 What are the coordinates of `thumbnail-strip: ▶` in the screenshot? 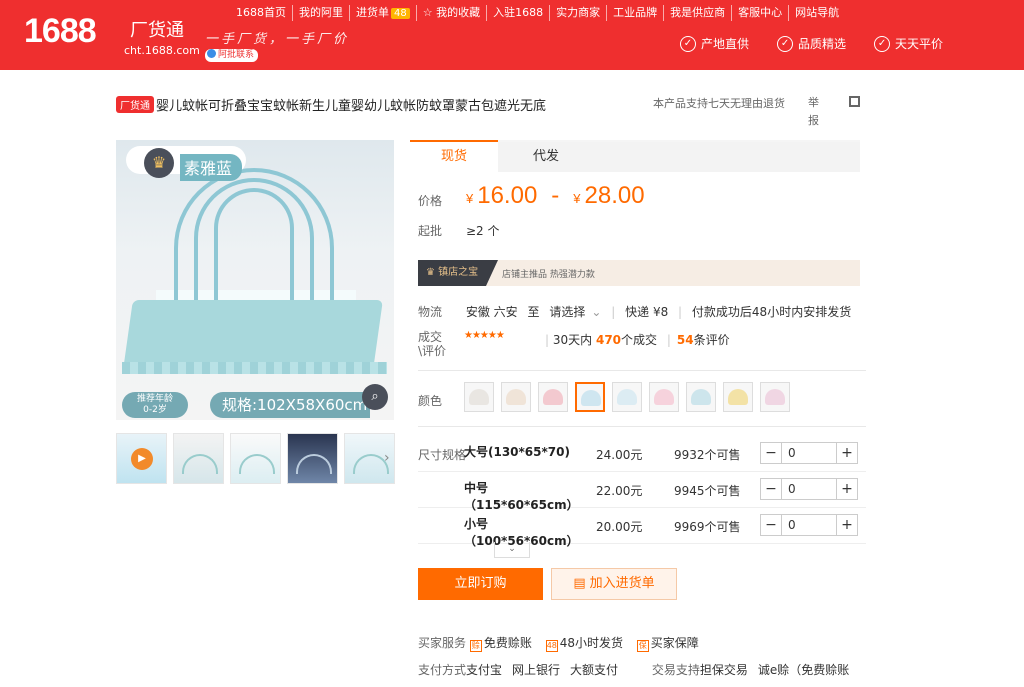 It's located at (255, 459).